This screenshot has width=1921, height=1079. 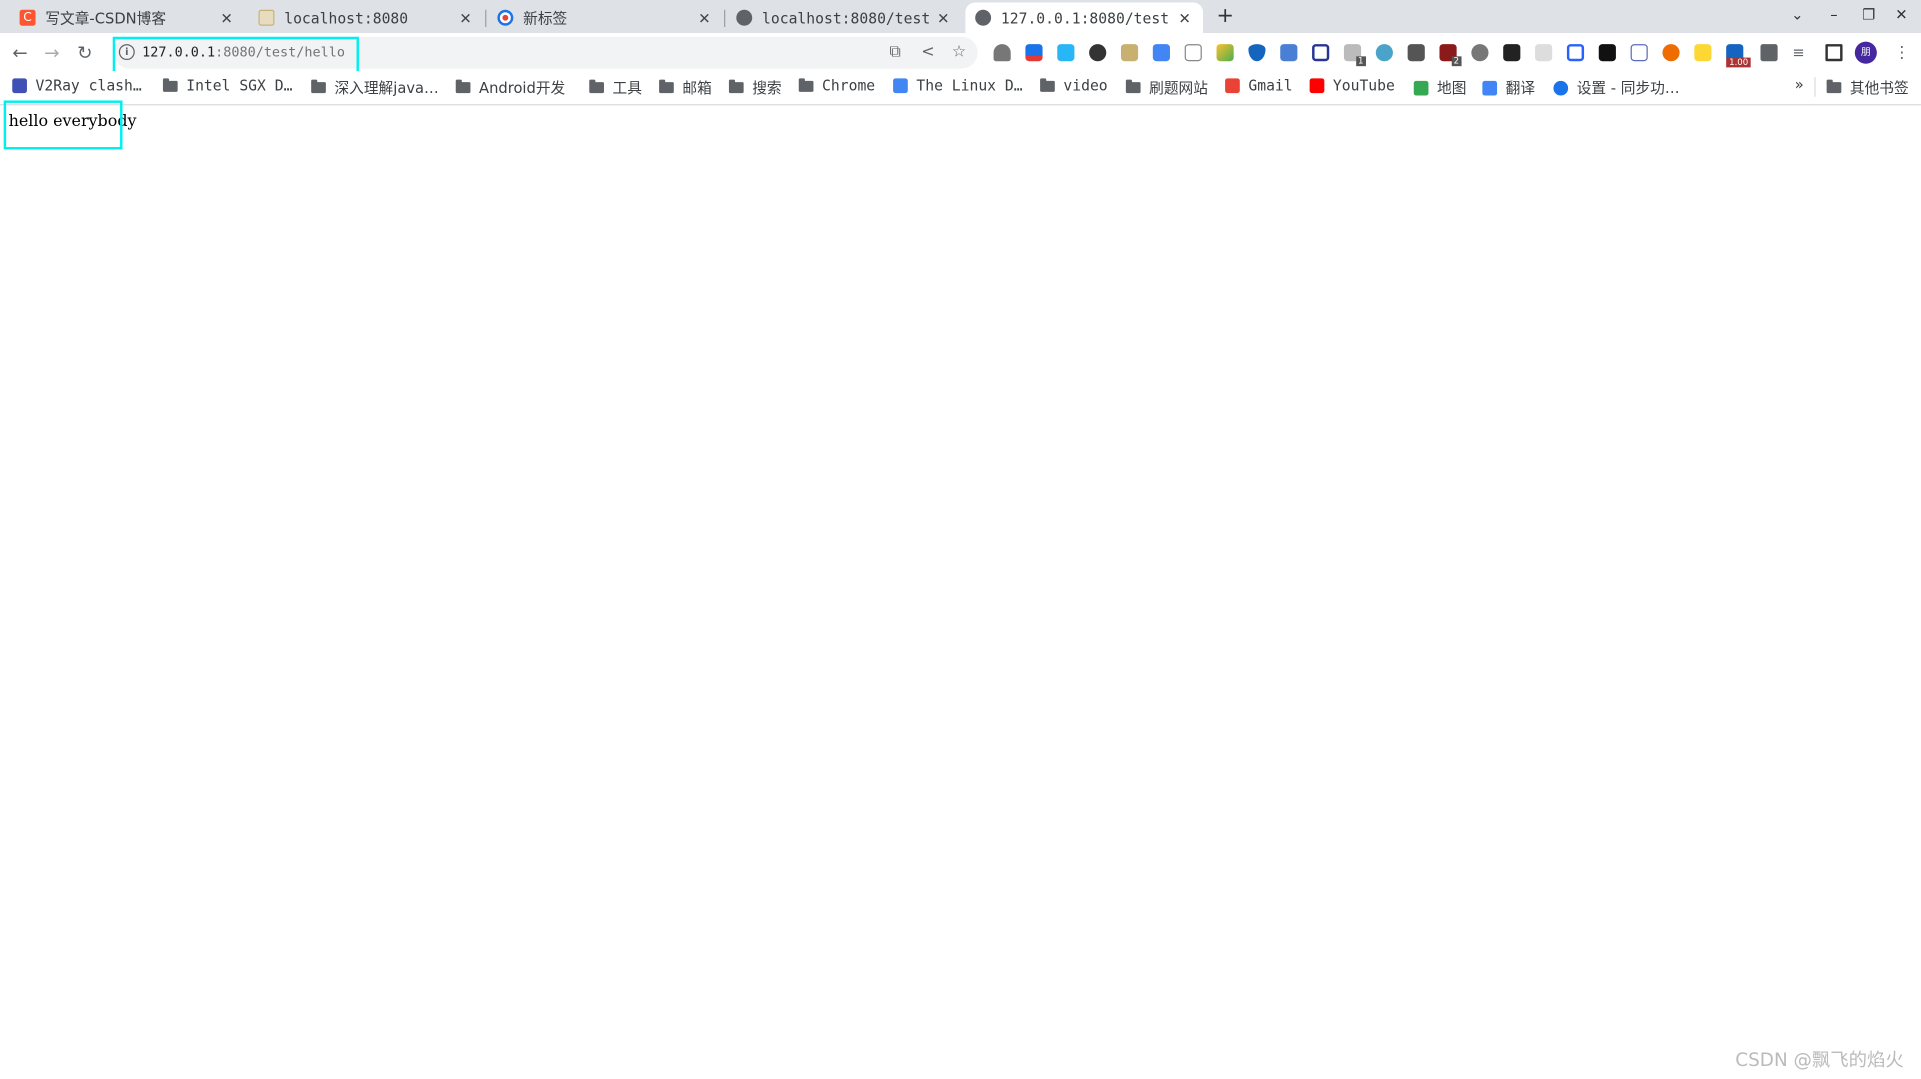 I want to click on tab-active-127: 127.0.0.1:8080/test ✕, so click(x=1084, y=18).